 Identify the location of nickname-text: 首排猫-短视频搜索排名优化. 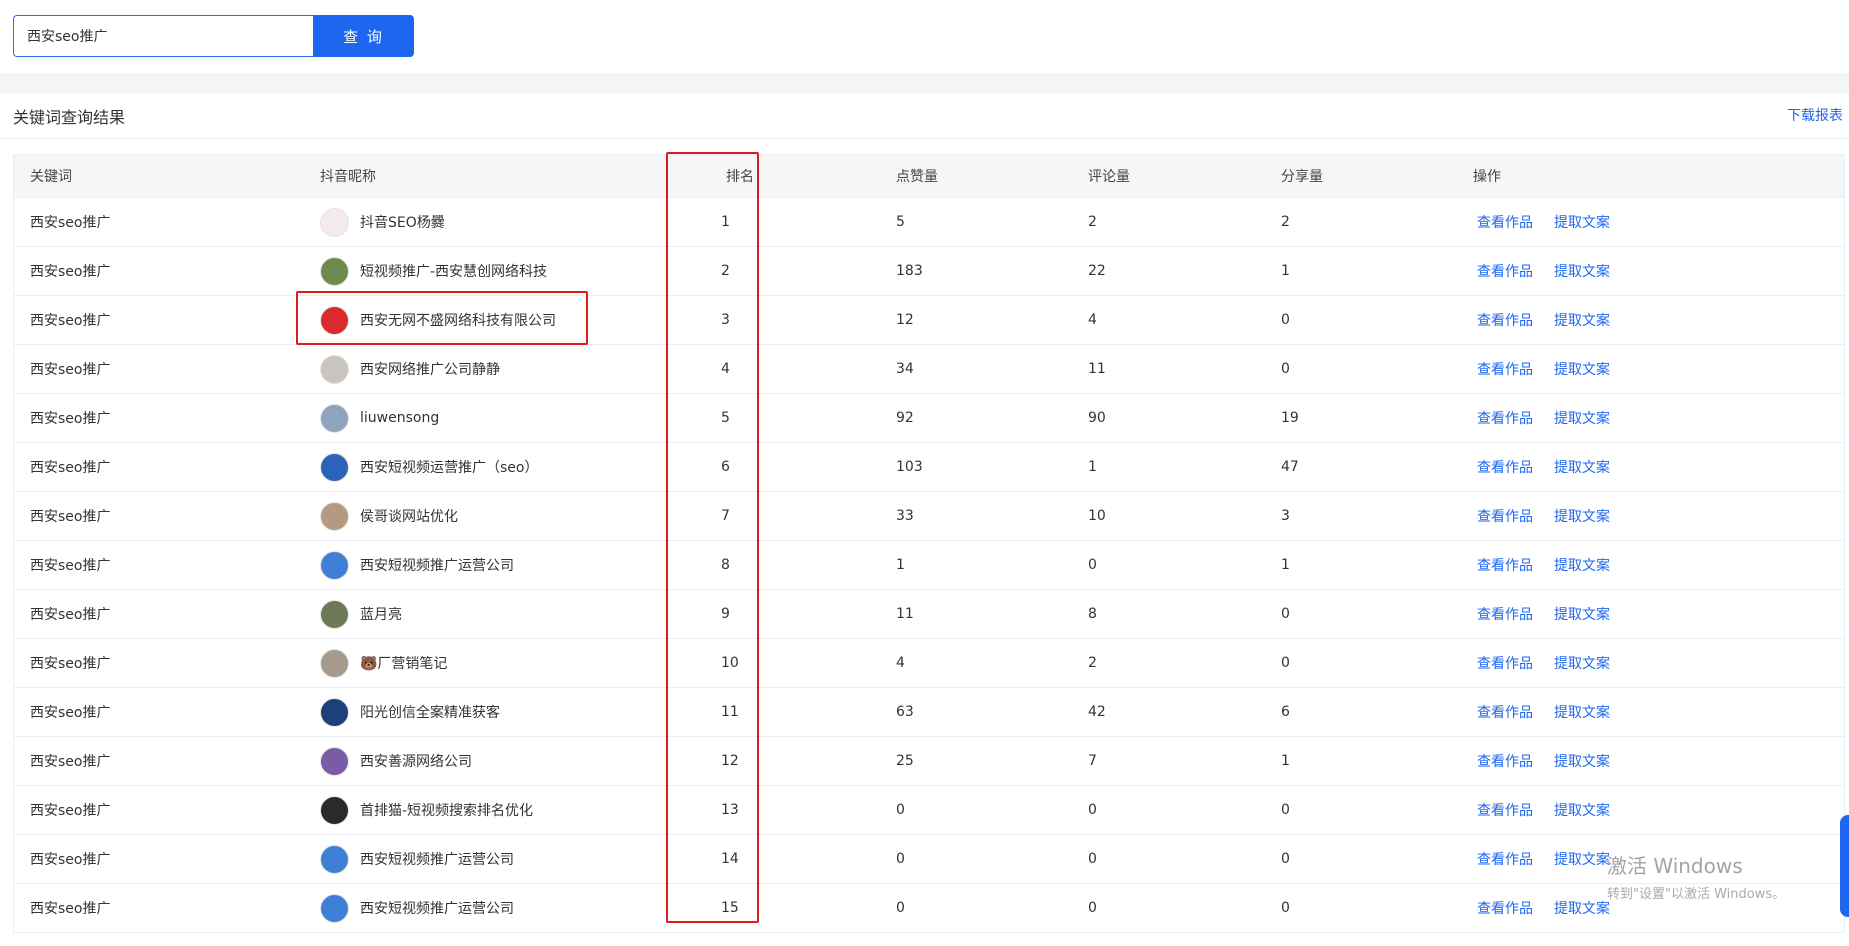
(447, 811).